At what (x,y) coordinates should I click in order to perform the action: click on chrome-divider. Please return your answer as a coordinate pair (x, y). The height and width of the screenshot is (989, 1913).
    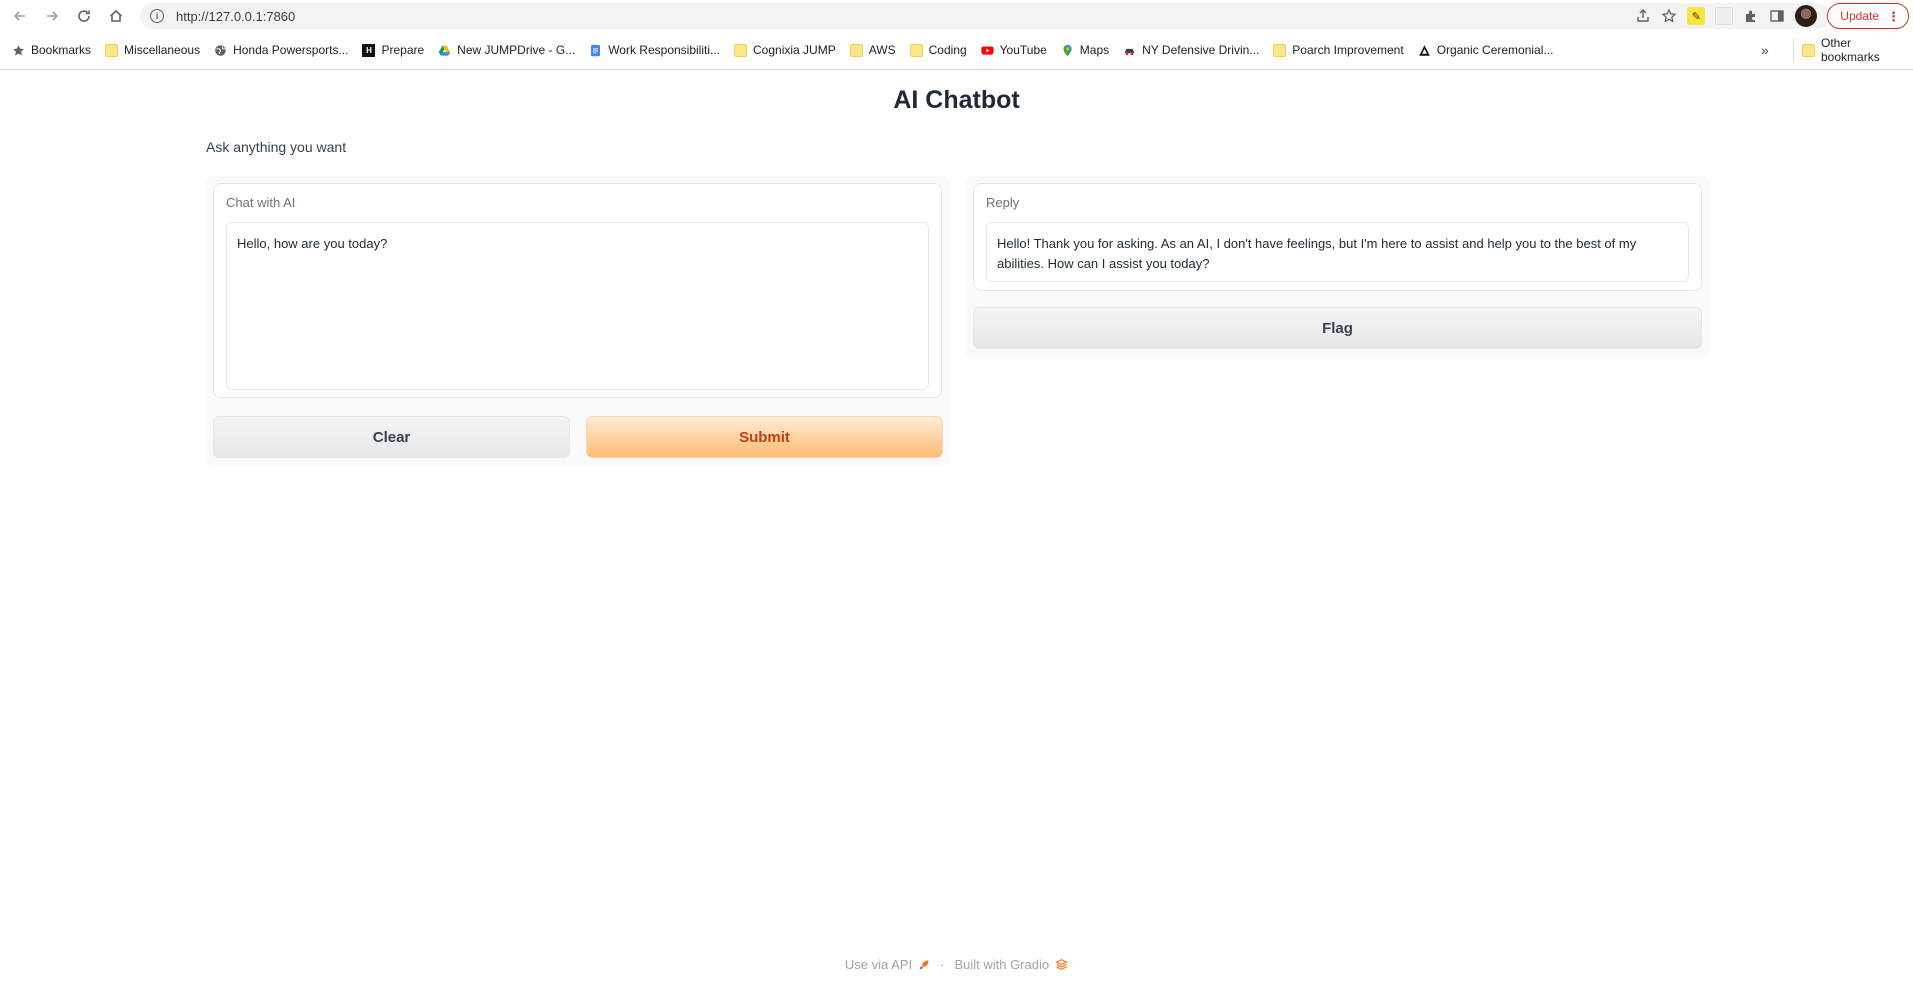
    Looking at the image, I should click on (956, 69).